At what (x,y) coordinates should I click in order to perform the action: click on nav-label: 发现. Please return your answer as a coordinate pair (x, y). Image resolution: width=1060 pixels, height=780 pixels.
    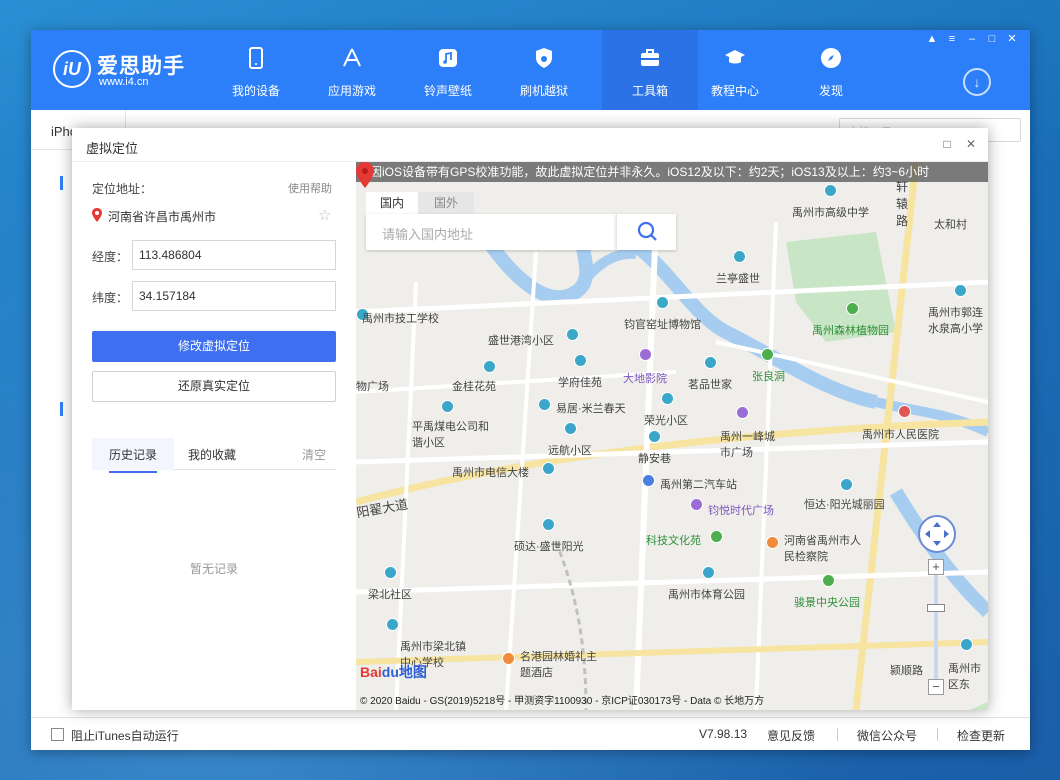
    Looking at the image, I should click on (830, 91).